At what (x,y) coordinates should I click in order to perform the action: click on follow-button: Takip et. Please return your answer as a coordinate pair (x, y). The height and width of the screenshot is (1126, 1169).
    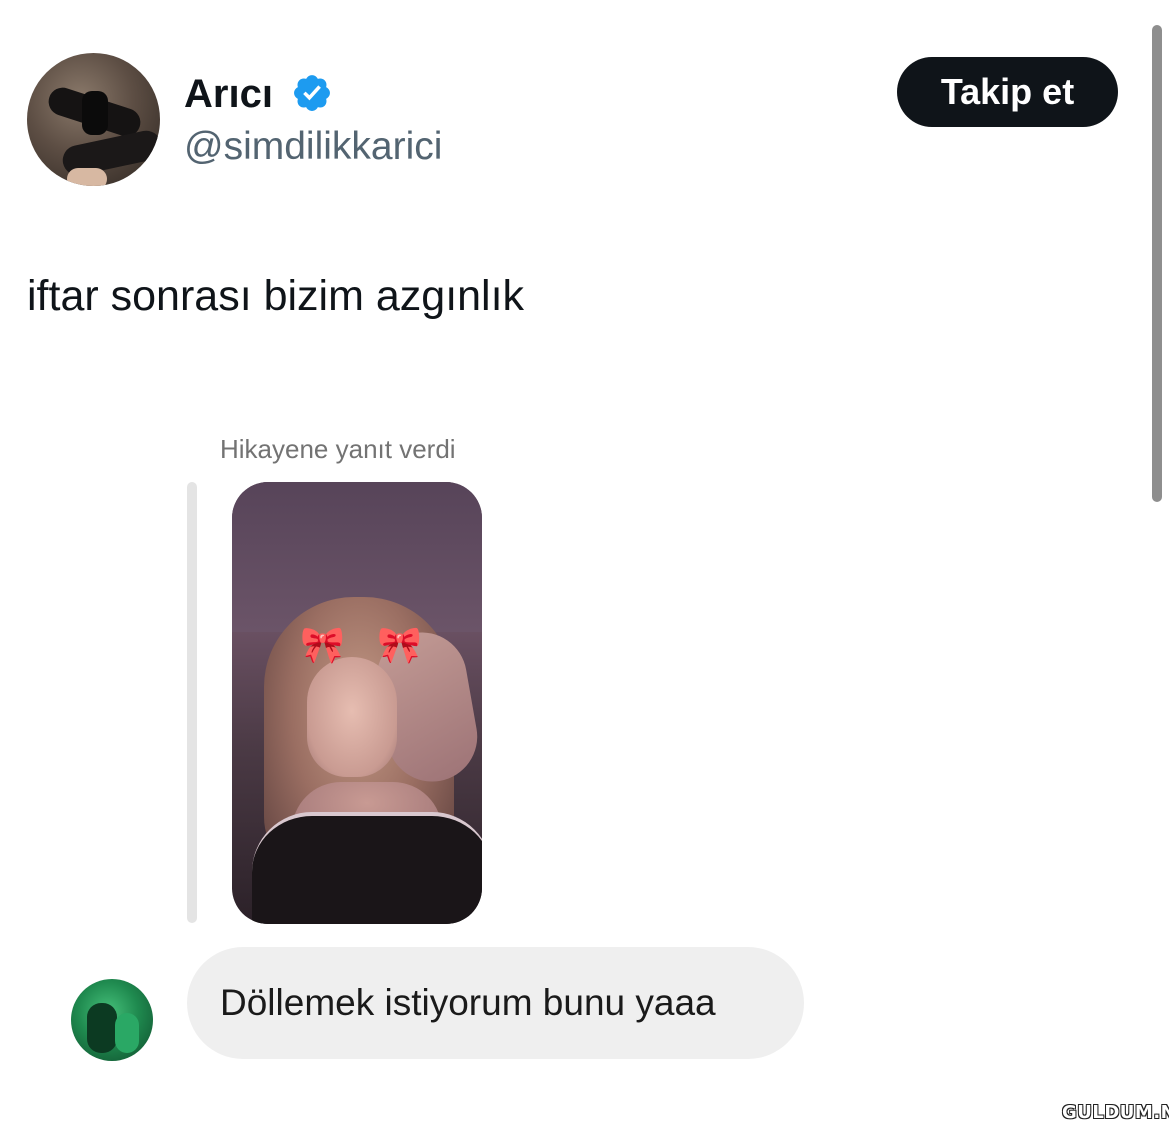
    Looking at the image, I should click on (1007, 92).